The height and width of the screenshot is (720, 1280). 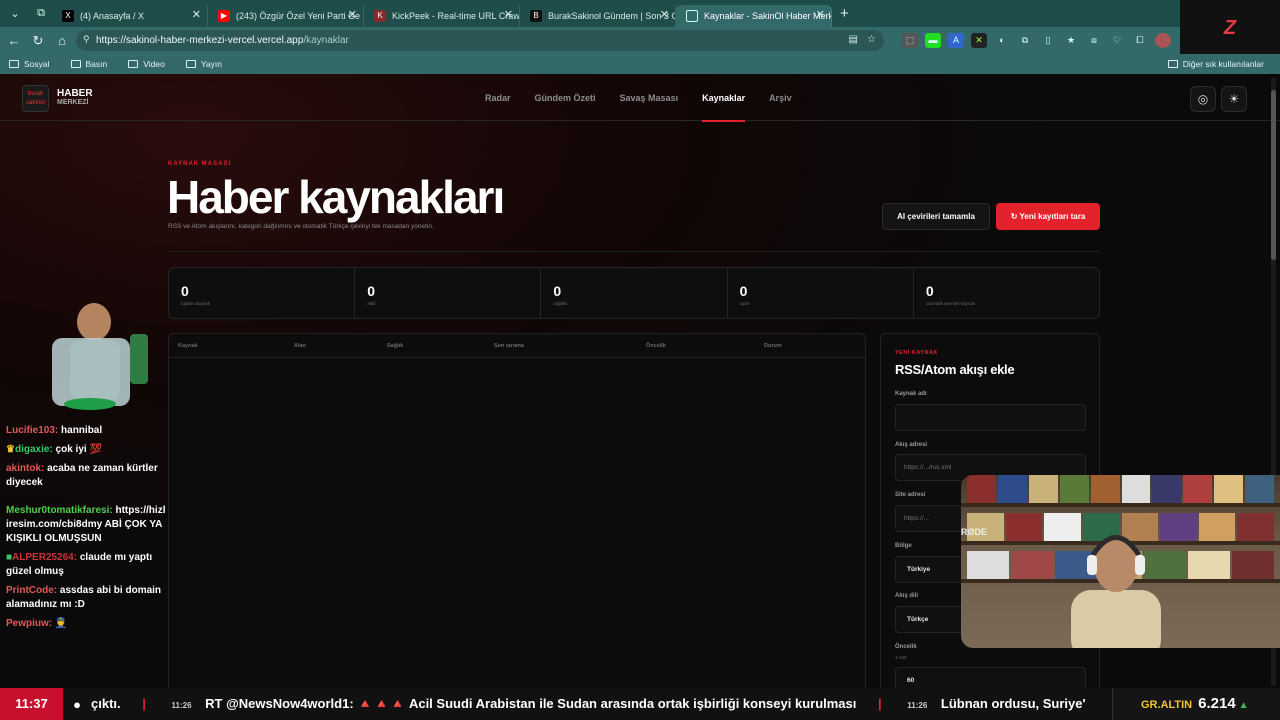 I want to click on extension-icon: ✕, so click(x=979, y=40).